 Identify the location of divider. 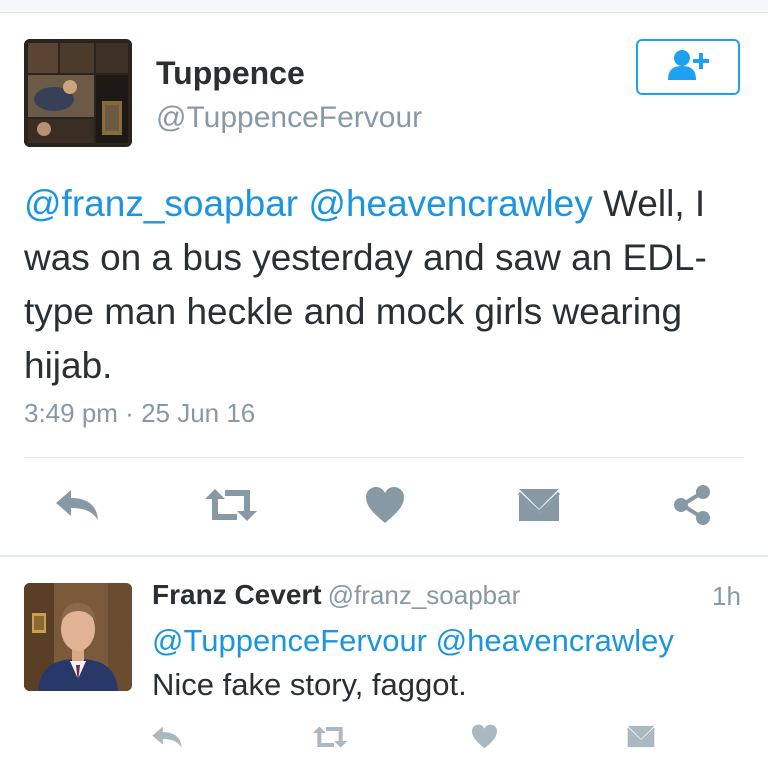
(384, 457).